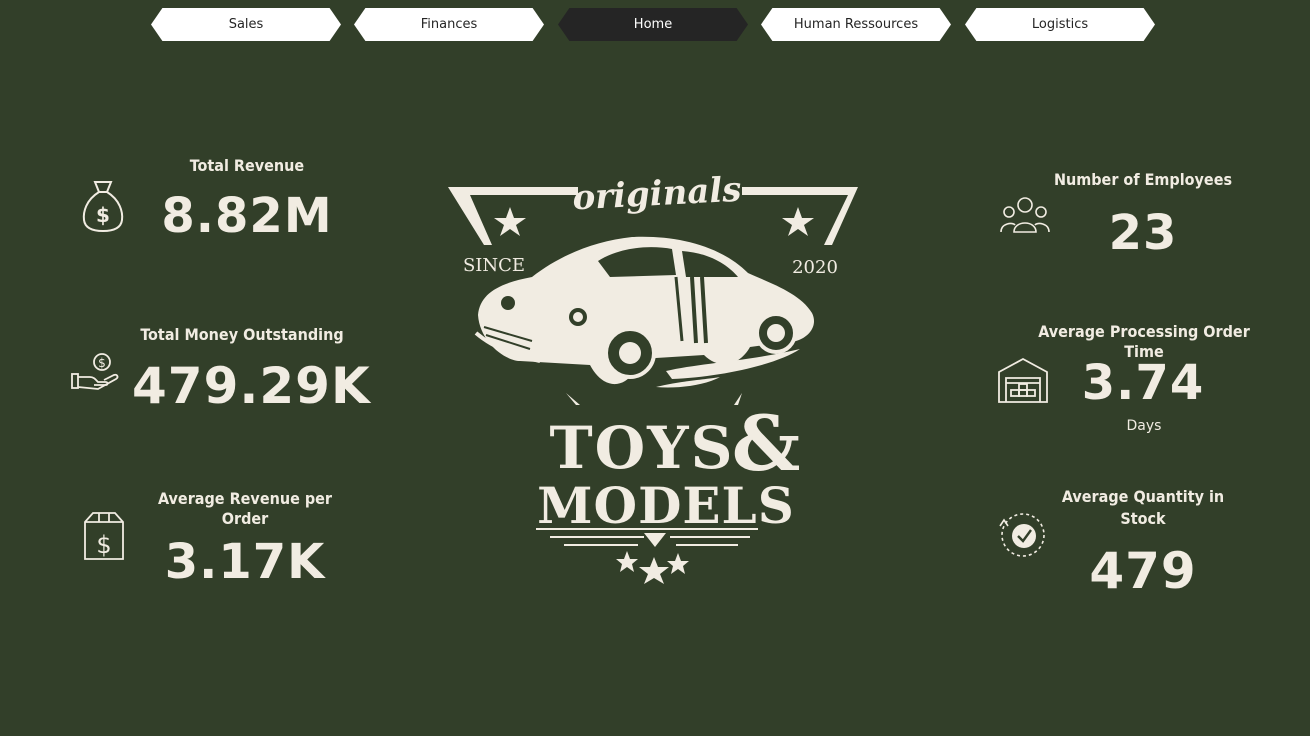  I want to click on kpi-label-total-money-outstanding: Total Money Outstanding, so click(242, 334).